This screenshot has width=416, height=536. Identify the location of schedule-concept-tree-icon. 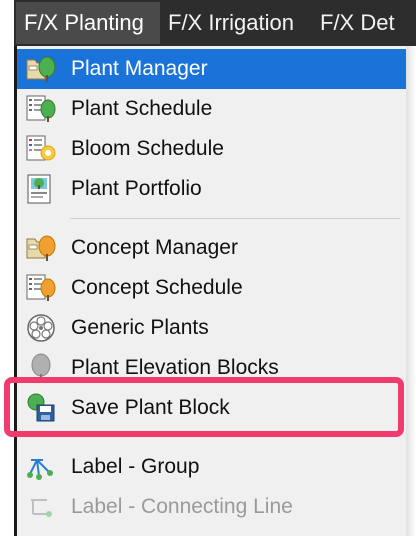
(41, 288).